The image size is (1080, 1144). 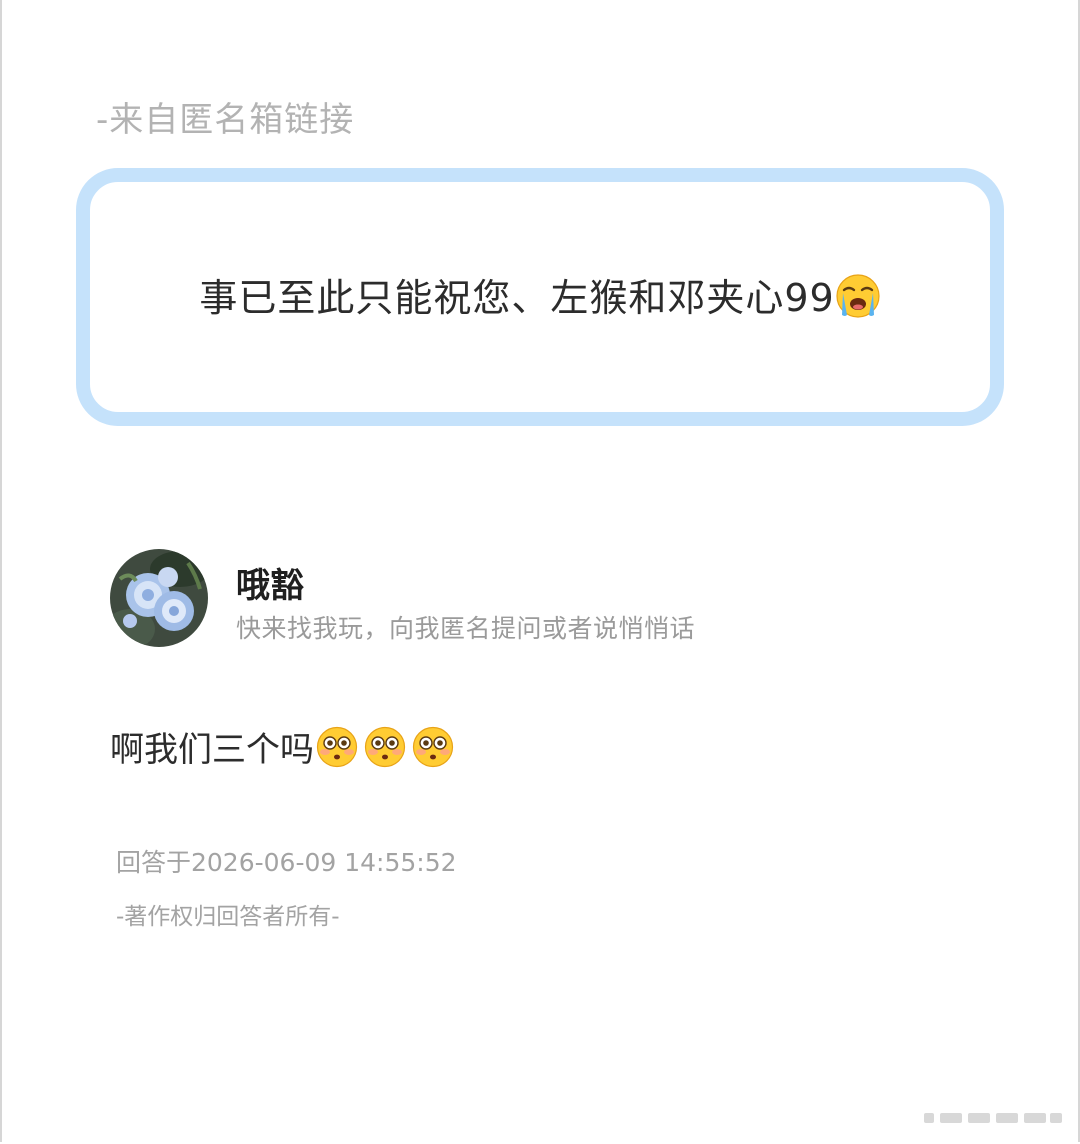 What do you see at coordinates (286, 862) in the screenshot?
I see `answered-timestamp: 回答于2026-06-09 14:55:52` at bounding box center [286, 862].